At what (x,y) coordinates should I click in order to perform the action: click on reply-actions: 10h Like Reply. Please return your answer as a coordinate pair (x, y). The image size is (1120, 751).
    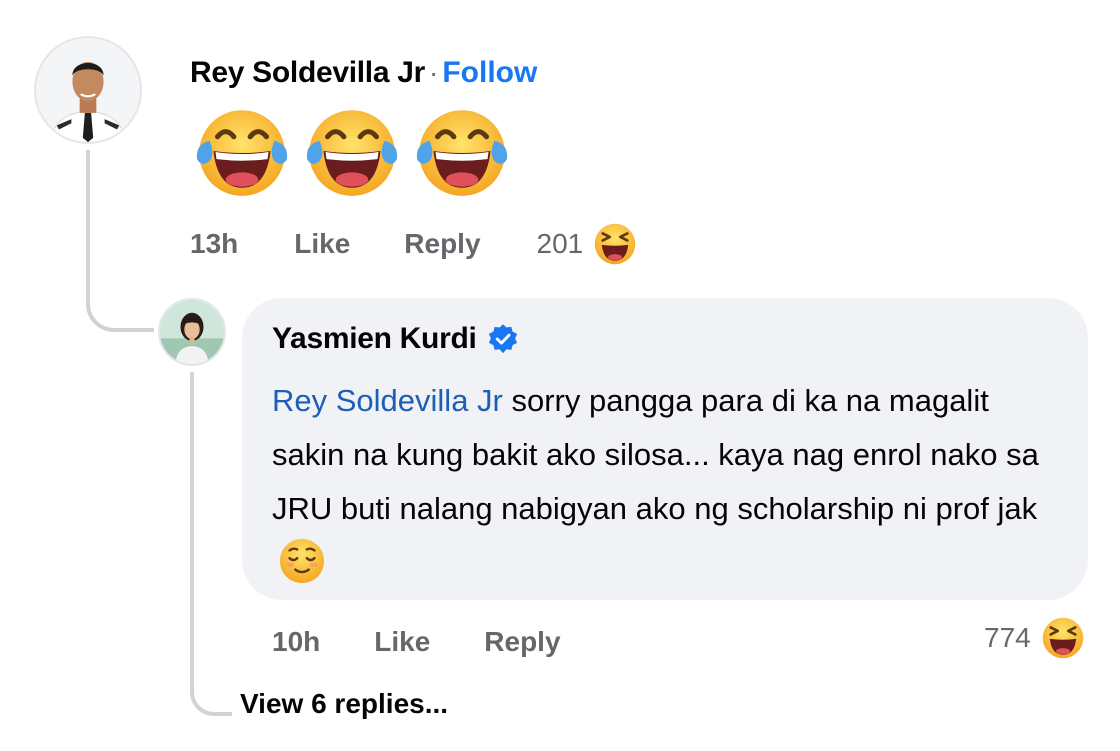
    Looking at the image, I should click on (416, 642).